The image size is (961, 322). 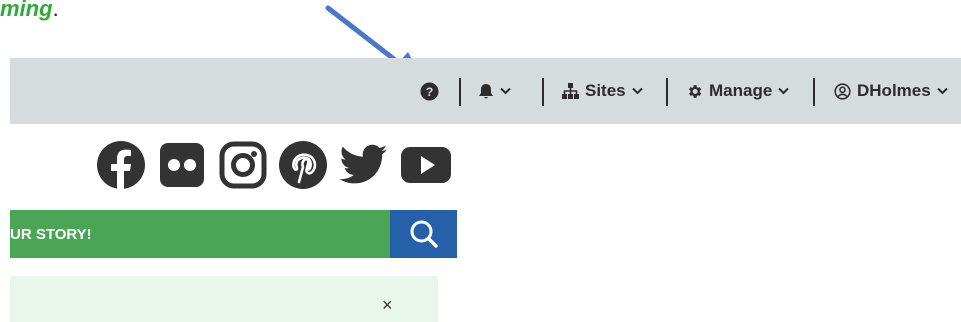 I want to click on flickr-icon, so click(x=183, y=165).